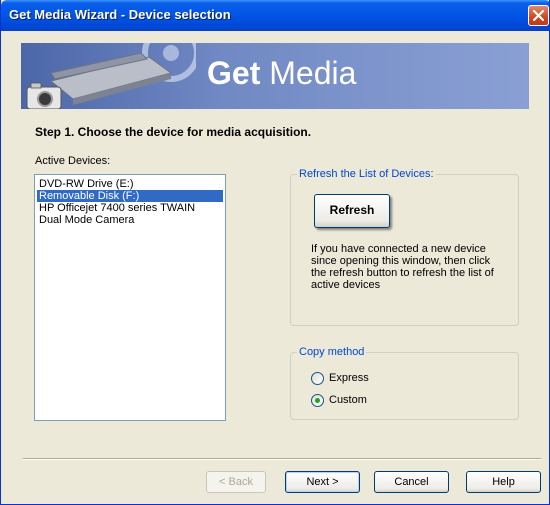  What do you see at coordinates (317, 400) in the screenshot?
I see `custom-radio-button` at bounding box center [317, 400].